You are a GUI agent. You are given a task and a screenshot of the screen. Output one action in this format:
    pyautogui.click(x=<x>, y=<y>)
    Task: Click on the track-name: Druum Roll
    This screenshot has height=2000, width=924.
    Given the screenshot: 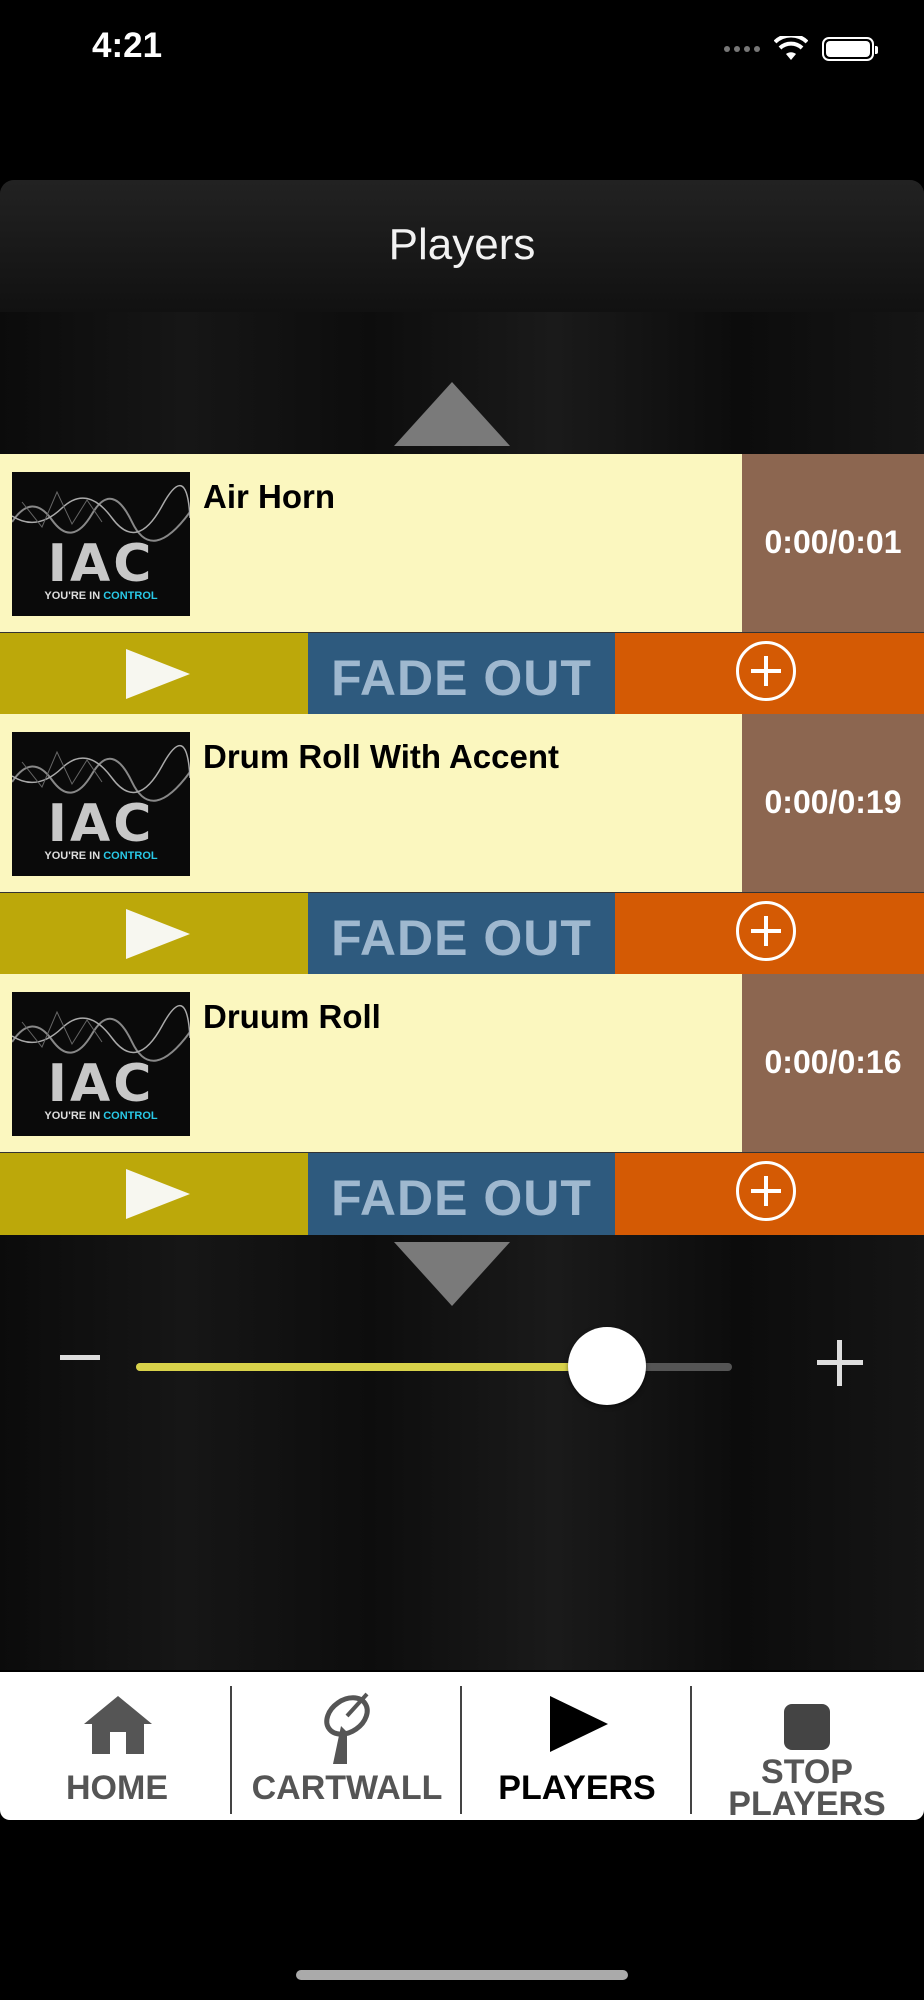 What is the action you would take?
    pyautogui.click(x=292, y=1016)
    